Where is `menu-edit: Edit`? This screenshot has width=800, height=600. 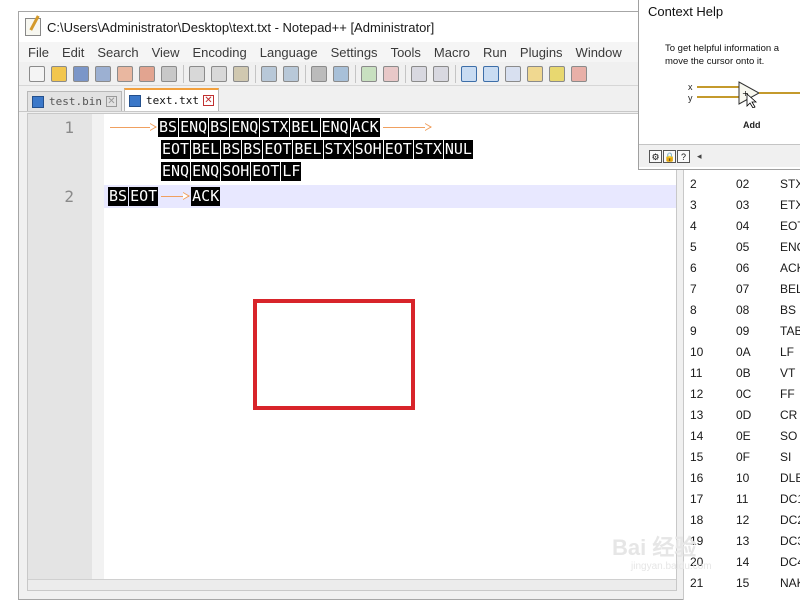
menu-edit: Edit is located at coordinates (73, 52).